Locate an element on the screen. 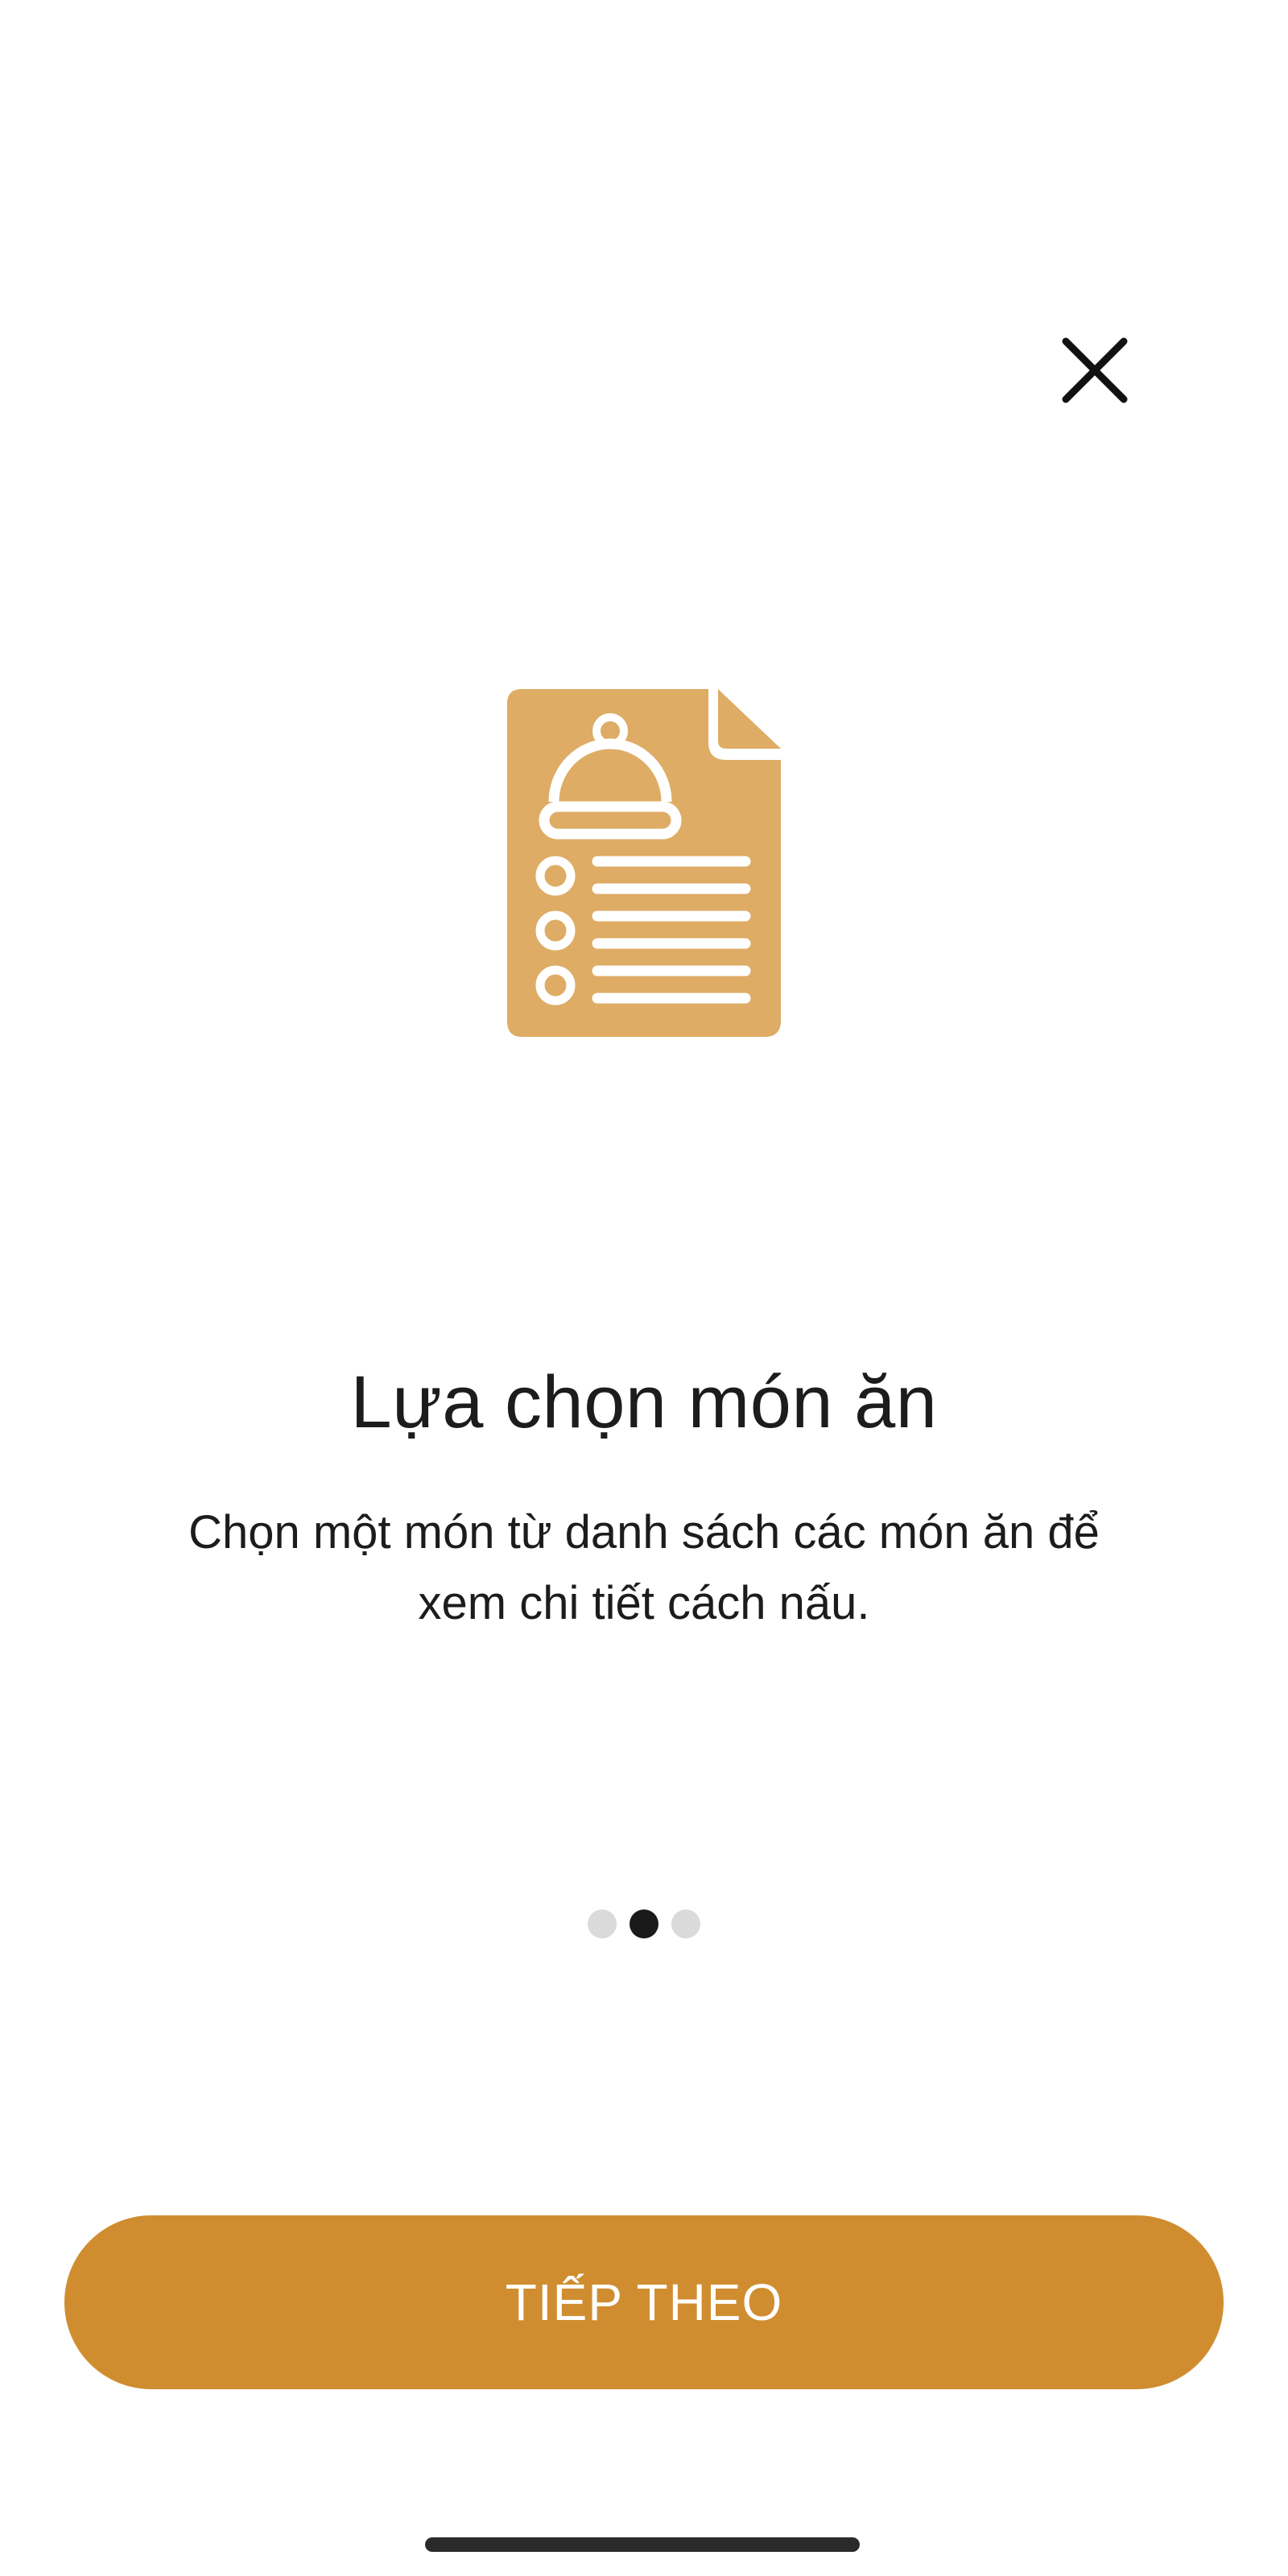 The width and height of the screenshot is (1288, 2576). page-indicator is located at coordinates (644, 1924).